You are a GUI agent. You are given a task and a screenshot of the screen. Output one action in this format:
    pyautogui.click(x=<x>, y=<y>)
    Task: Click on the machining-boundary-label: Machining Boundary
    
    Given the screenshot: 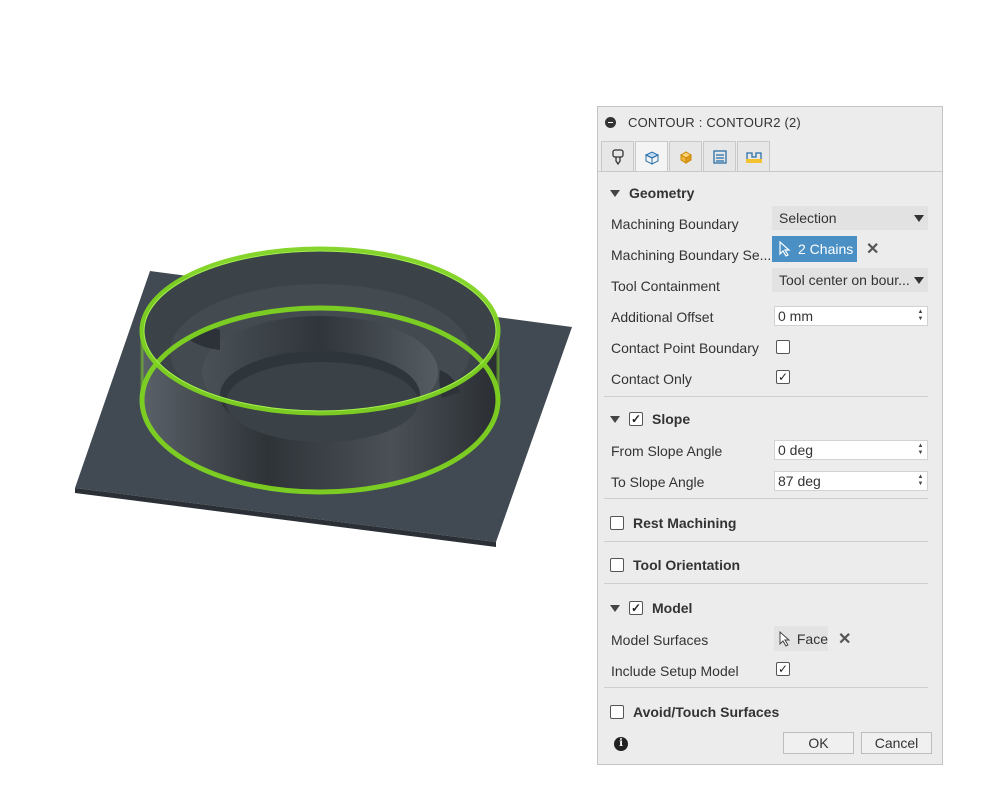 What is the action you would take?
    pyautogui.click(x=675, y=224)
    